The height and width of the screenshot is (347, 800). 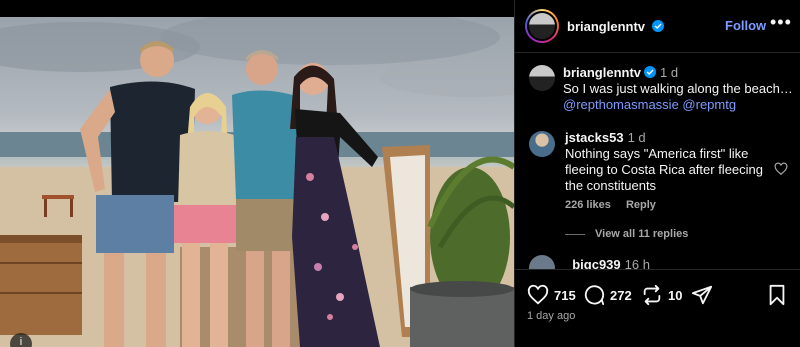 I want to click on like-action: 715, so click(x=551, y=295).